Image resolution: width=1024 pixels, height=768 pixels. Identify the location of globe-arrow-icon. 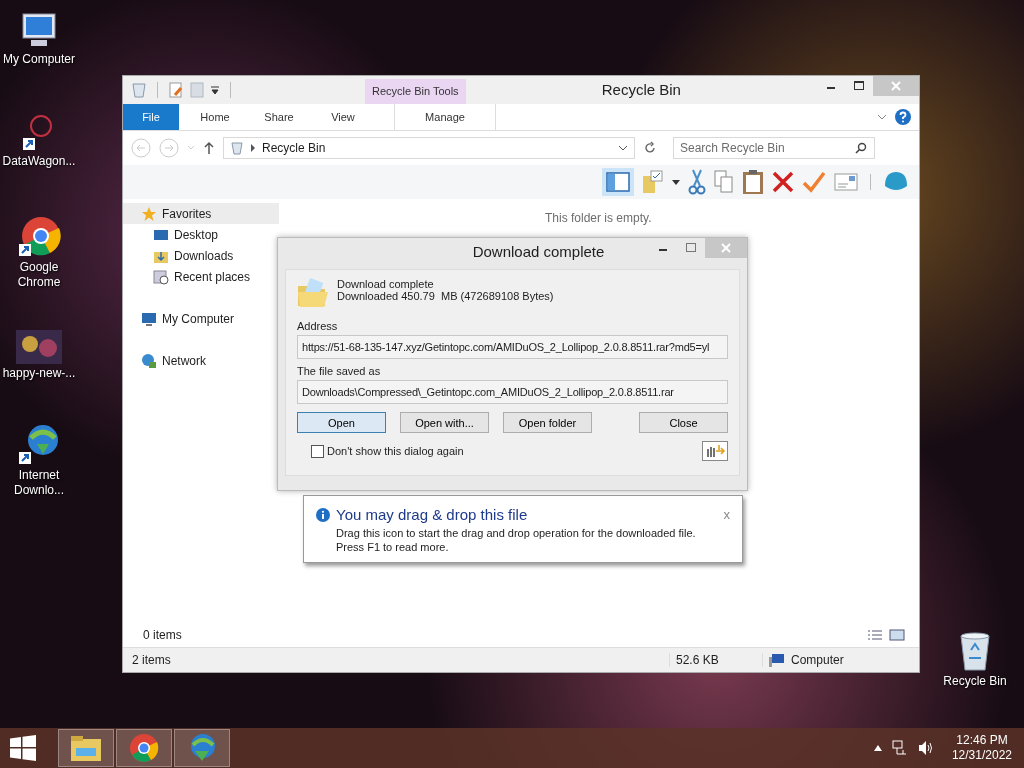
(39, 444).